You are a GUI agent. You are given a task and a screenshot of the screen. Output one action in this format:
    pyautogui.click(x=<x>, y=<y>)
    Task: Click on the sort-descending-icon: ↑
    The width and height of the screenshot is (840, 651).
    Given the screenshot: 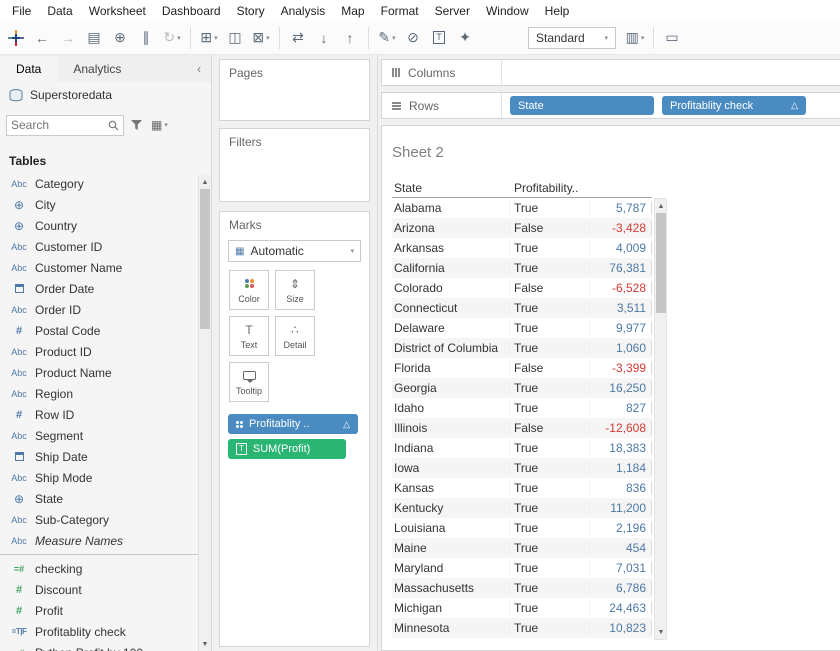 What is the action you would take?
    pyautogui.click(x=350, y=38)
    